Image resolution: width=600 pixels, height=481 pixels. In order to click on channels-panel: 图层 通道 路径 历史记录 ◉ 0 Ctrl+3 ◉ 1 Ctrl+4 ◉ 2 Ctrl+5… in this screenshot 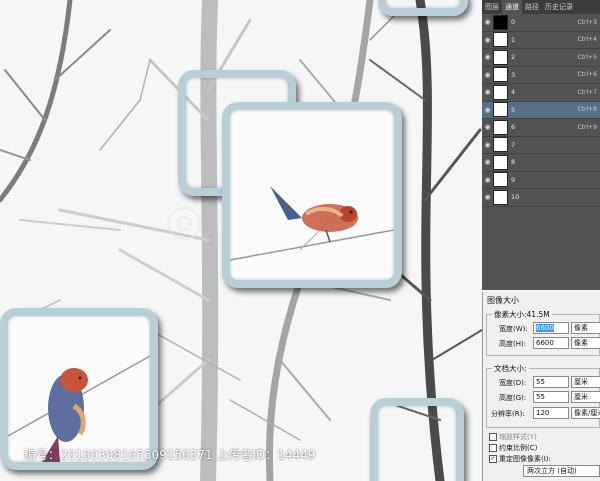, I will do `click(541, 145)`.